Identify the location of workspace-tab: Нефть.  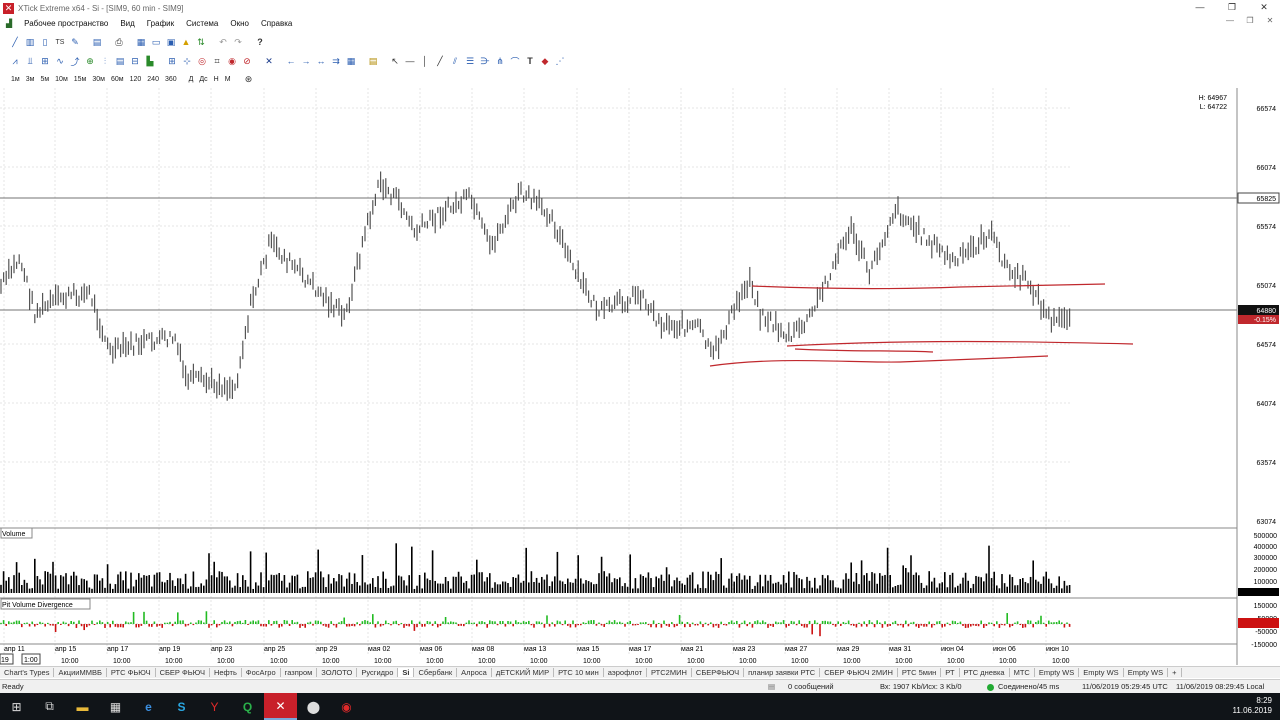
(226, 672).